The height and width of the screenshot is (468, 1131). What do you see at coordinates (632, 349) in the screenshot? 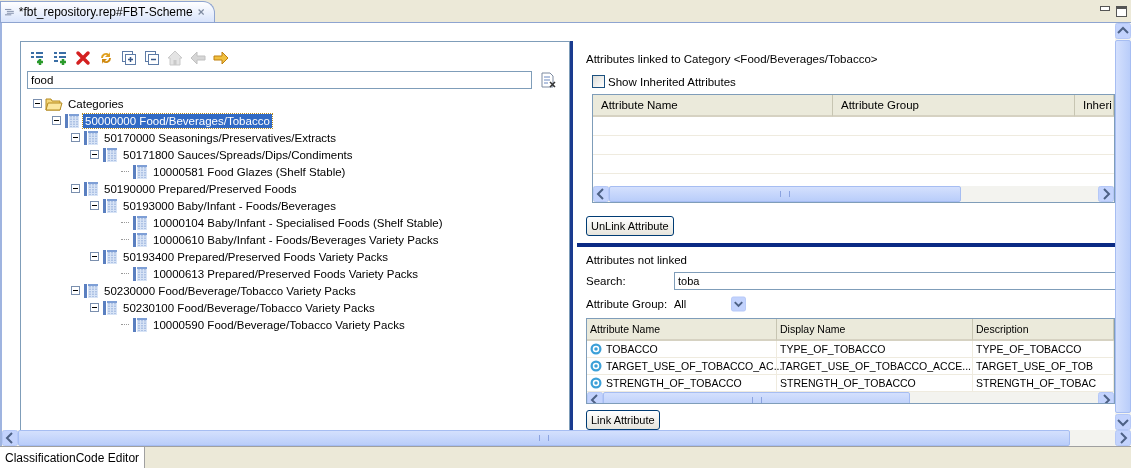
I see `table-cell: TOBACCO` at bounding box center [632, 349].